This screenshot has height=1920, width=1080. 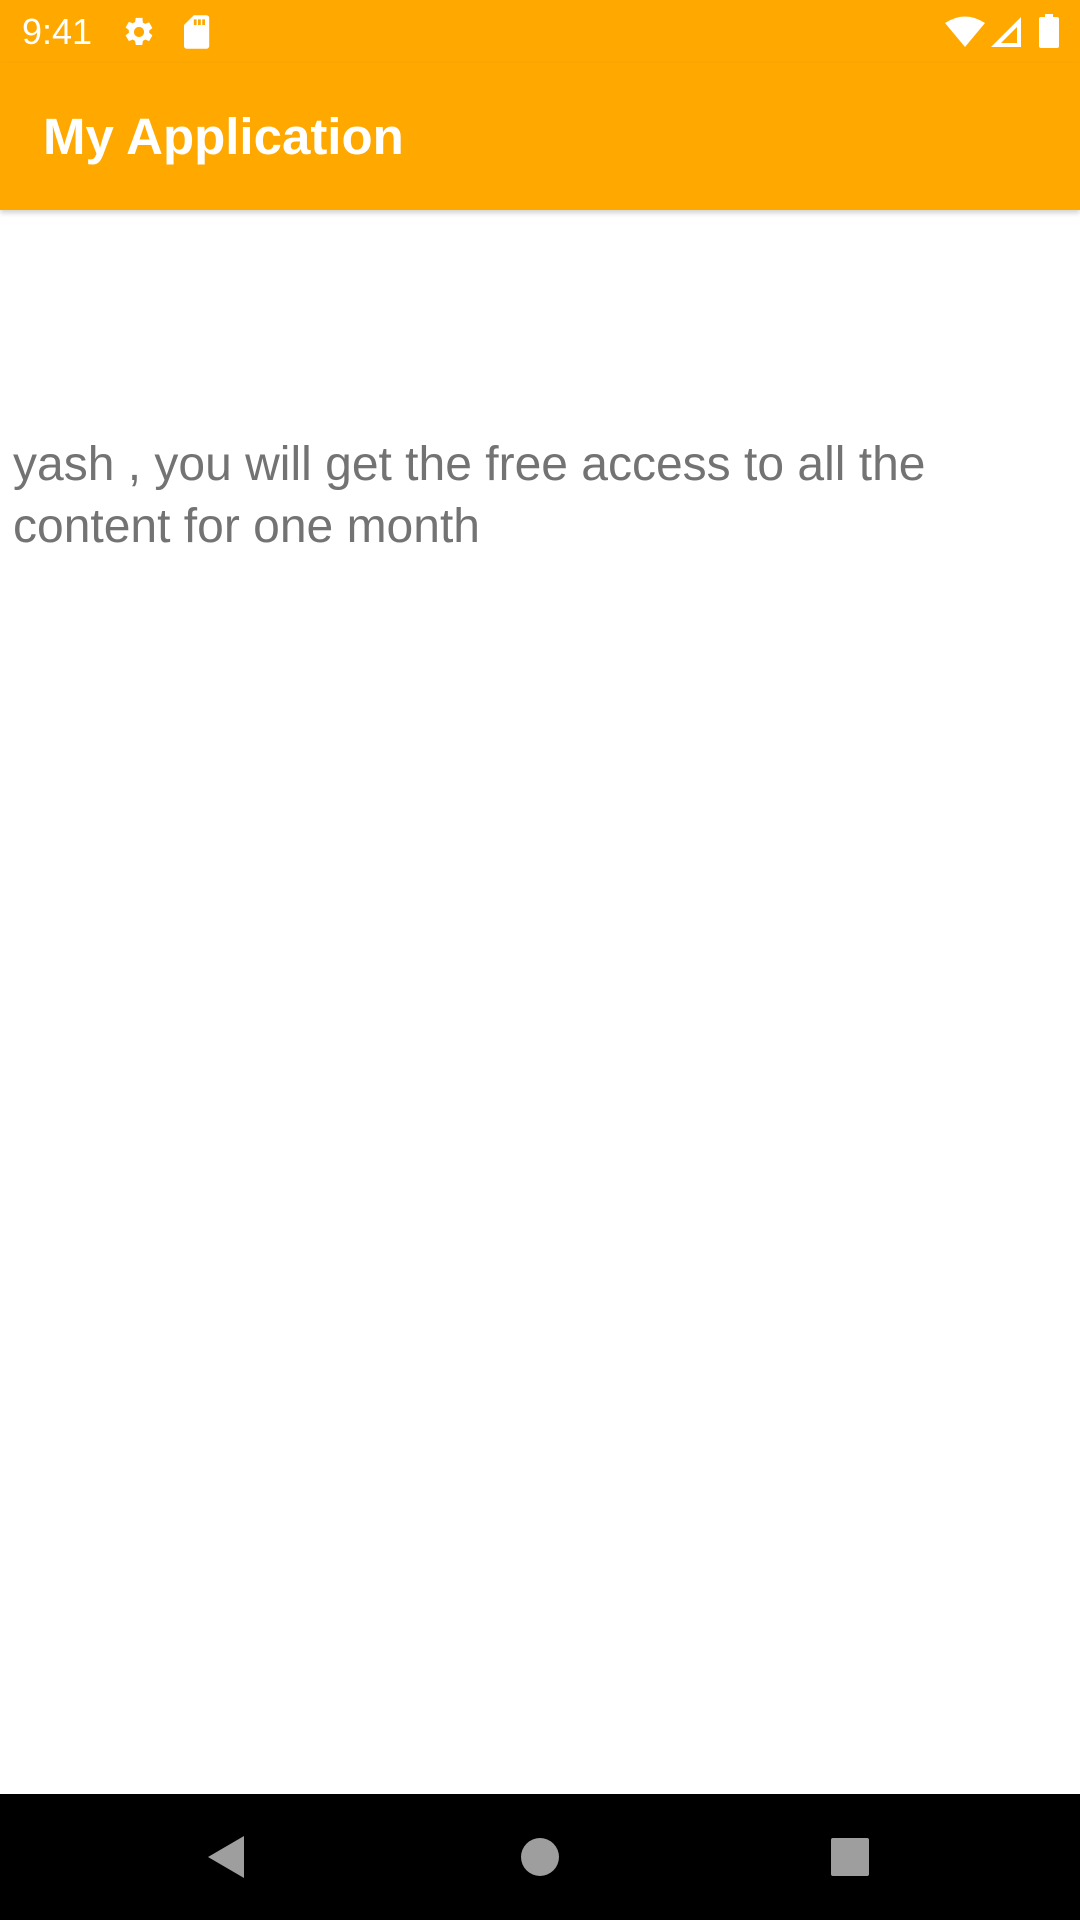 I want to click on navigation-bar, so click(x=540, y=1857).